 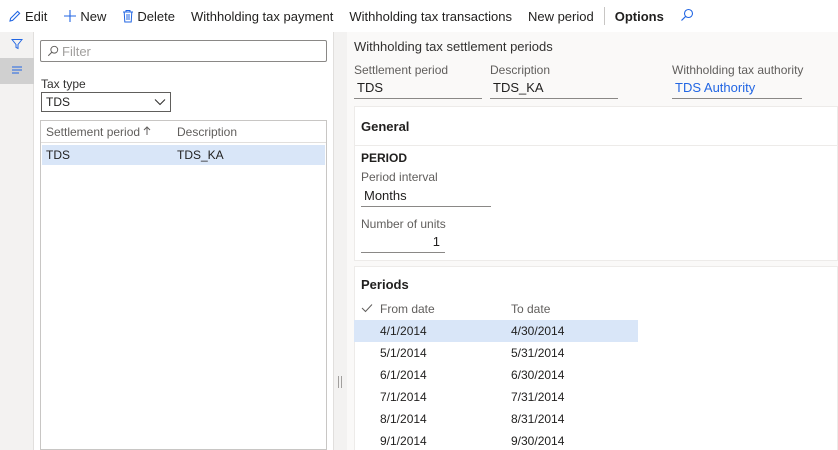 I want to click on cell-from-date: 4/1/2014, so click(x=403, y=331).